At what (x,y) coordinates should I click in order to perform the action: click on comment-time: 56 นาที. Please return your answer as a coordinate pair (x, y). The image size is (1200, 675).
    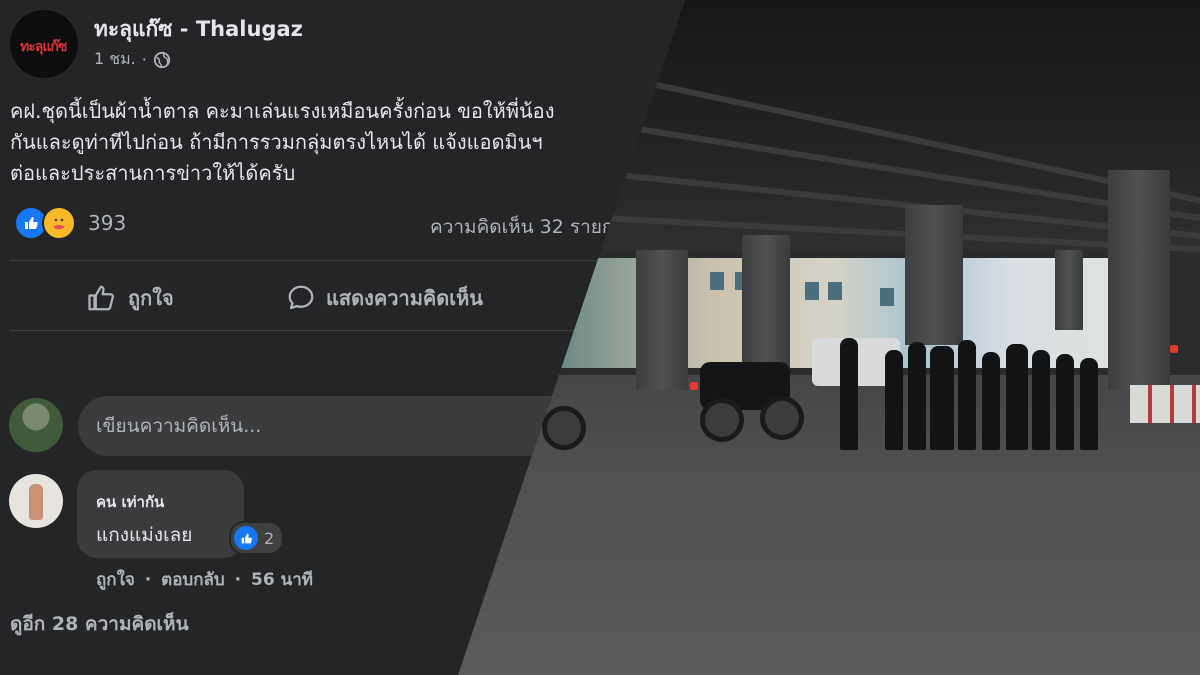
    Looking at the image, I should click on (282, 580).